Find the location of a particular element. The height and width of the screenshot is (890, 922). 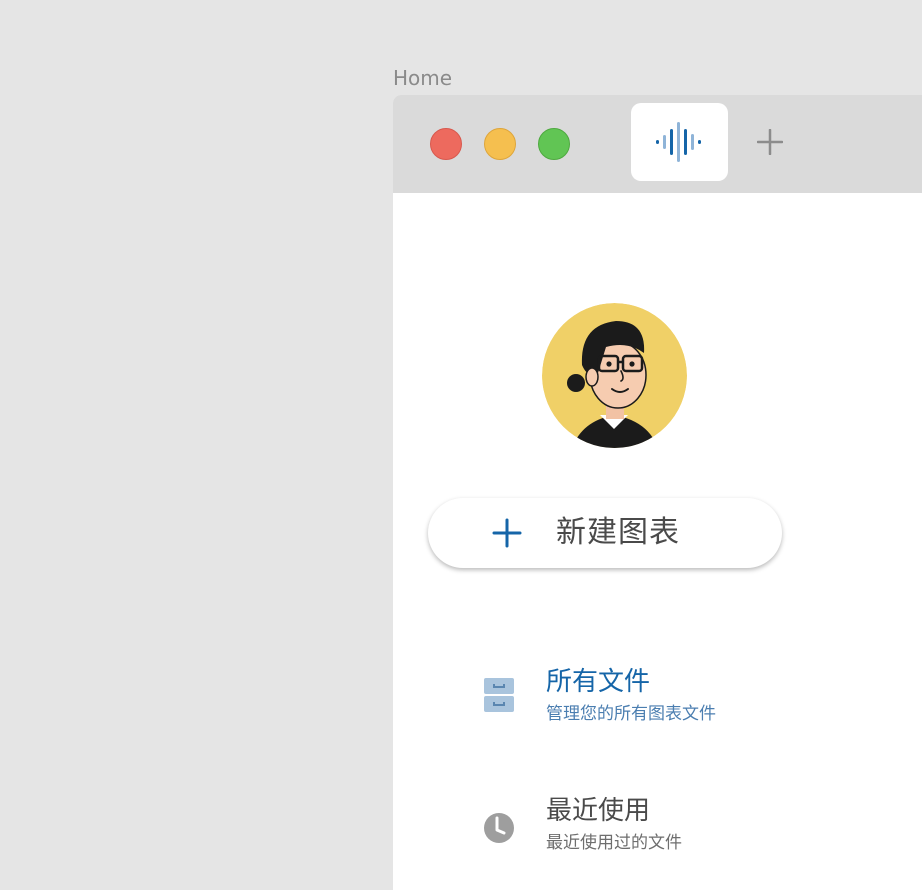

title-bar is located at coordinates (657, 144).